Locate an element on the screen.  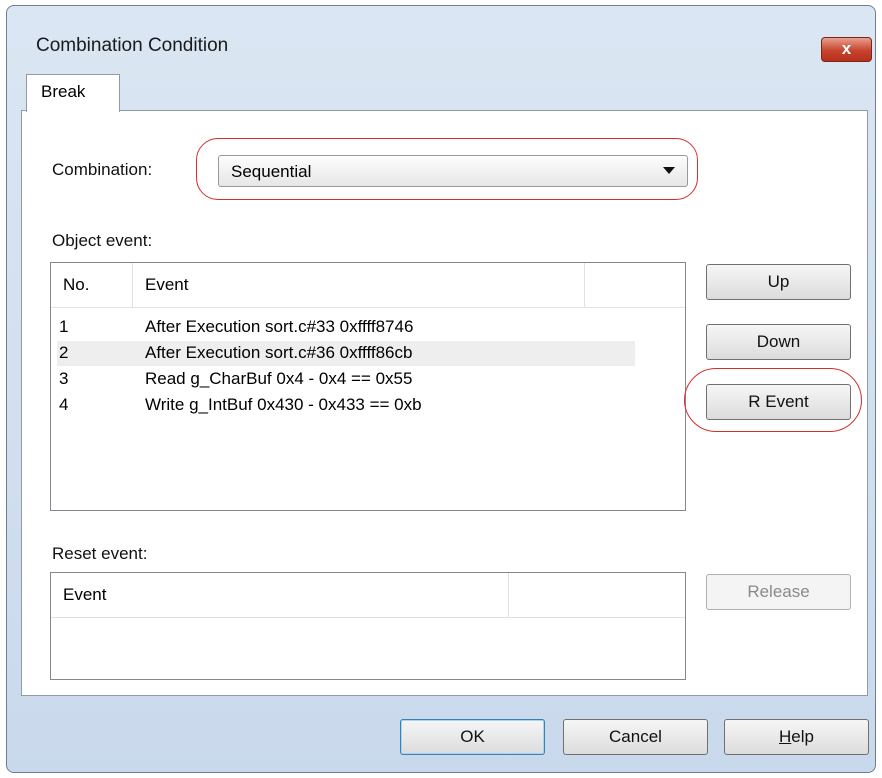
table-row: 2 After Execution sort.c#36 0xffff86cb is located at coordinates (346, 353).